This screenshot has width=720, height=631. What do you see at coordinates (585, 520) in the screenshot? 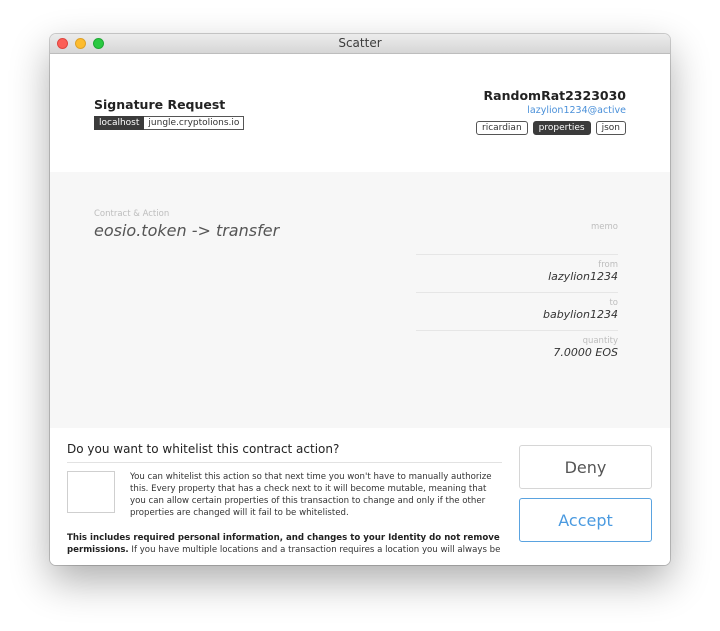
I see `accept-button: Accept` at bounding box center [585, 520].